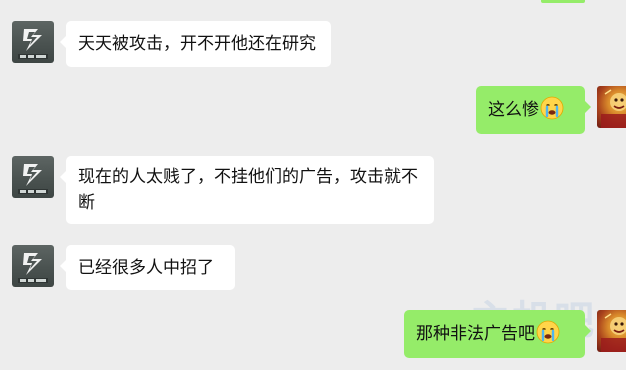 The width and height of the screenshot is (626, 370). I want to click on message-text: 现在的人太贱了，不挂他们的广告，攻击就不断, so click(248, 190).